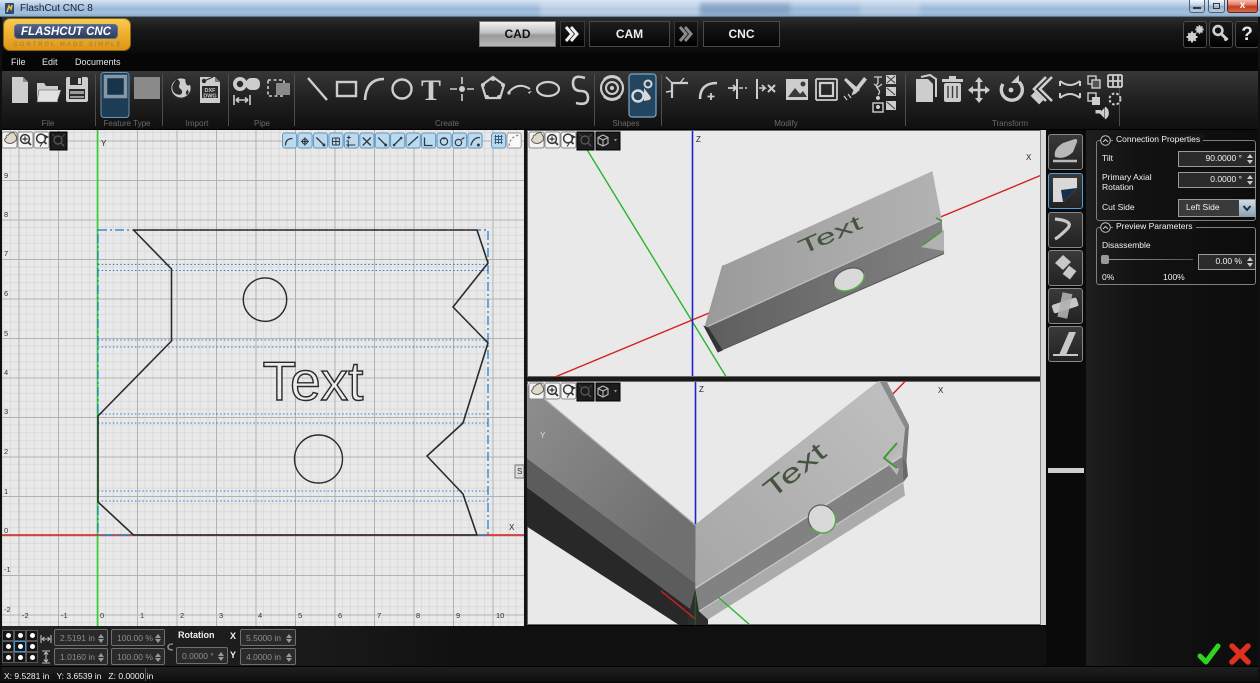 This screenshot has height=683, width=1260. Describe the element at coordinates (500, 615) in the screenshot. I see `svg-text: 10` at that location.